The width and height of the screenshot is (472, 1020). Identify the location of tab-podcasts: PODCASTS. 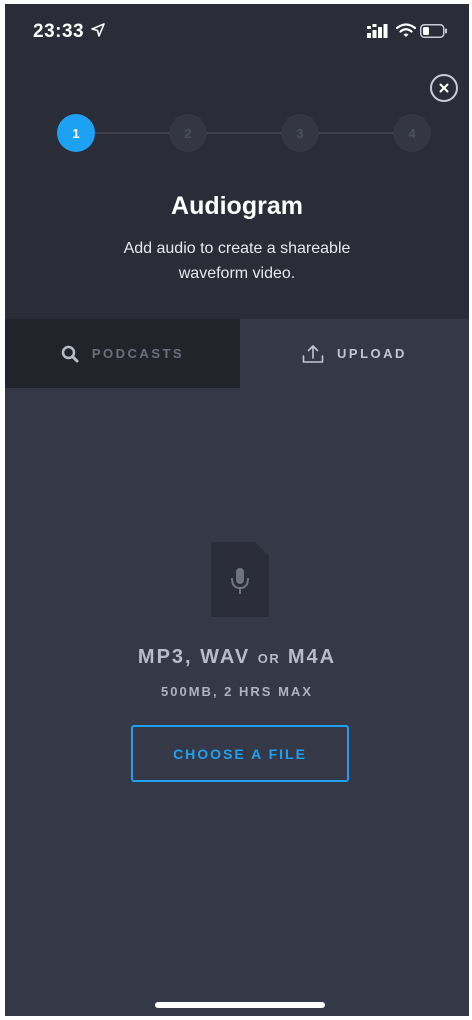
(122, 353).